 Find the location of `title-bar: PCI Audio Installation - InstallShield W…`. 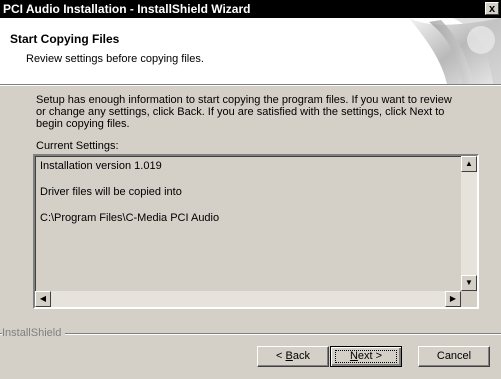

title-bar: PCI Audio Installation - InstallShield W… is located at coordinates (250, 9).